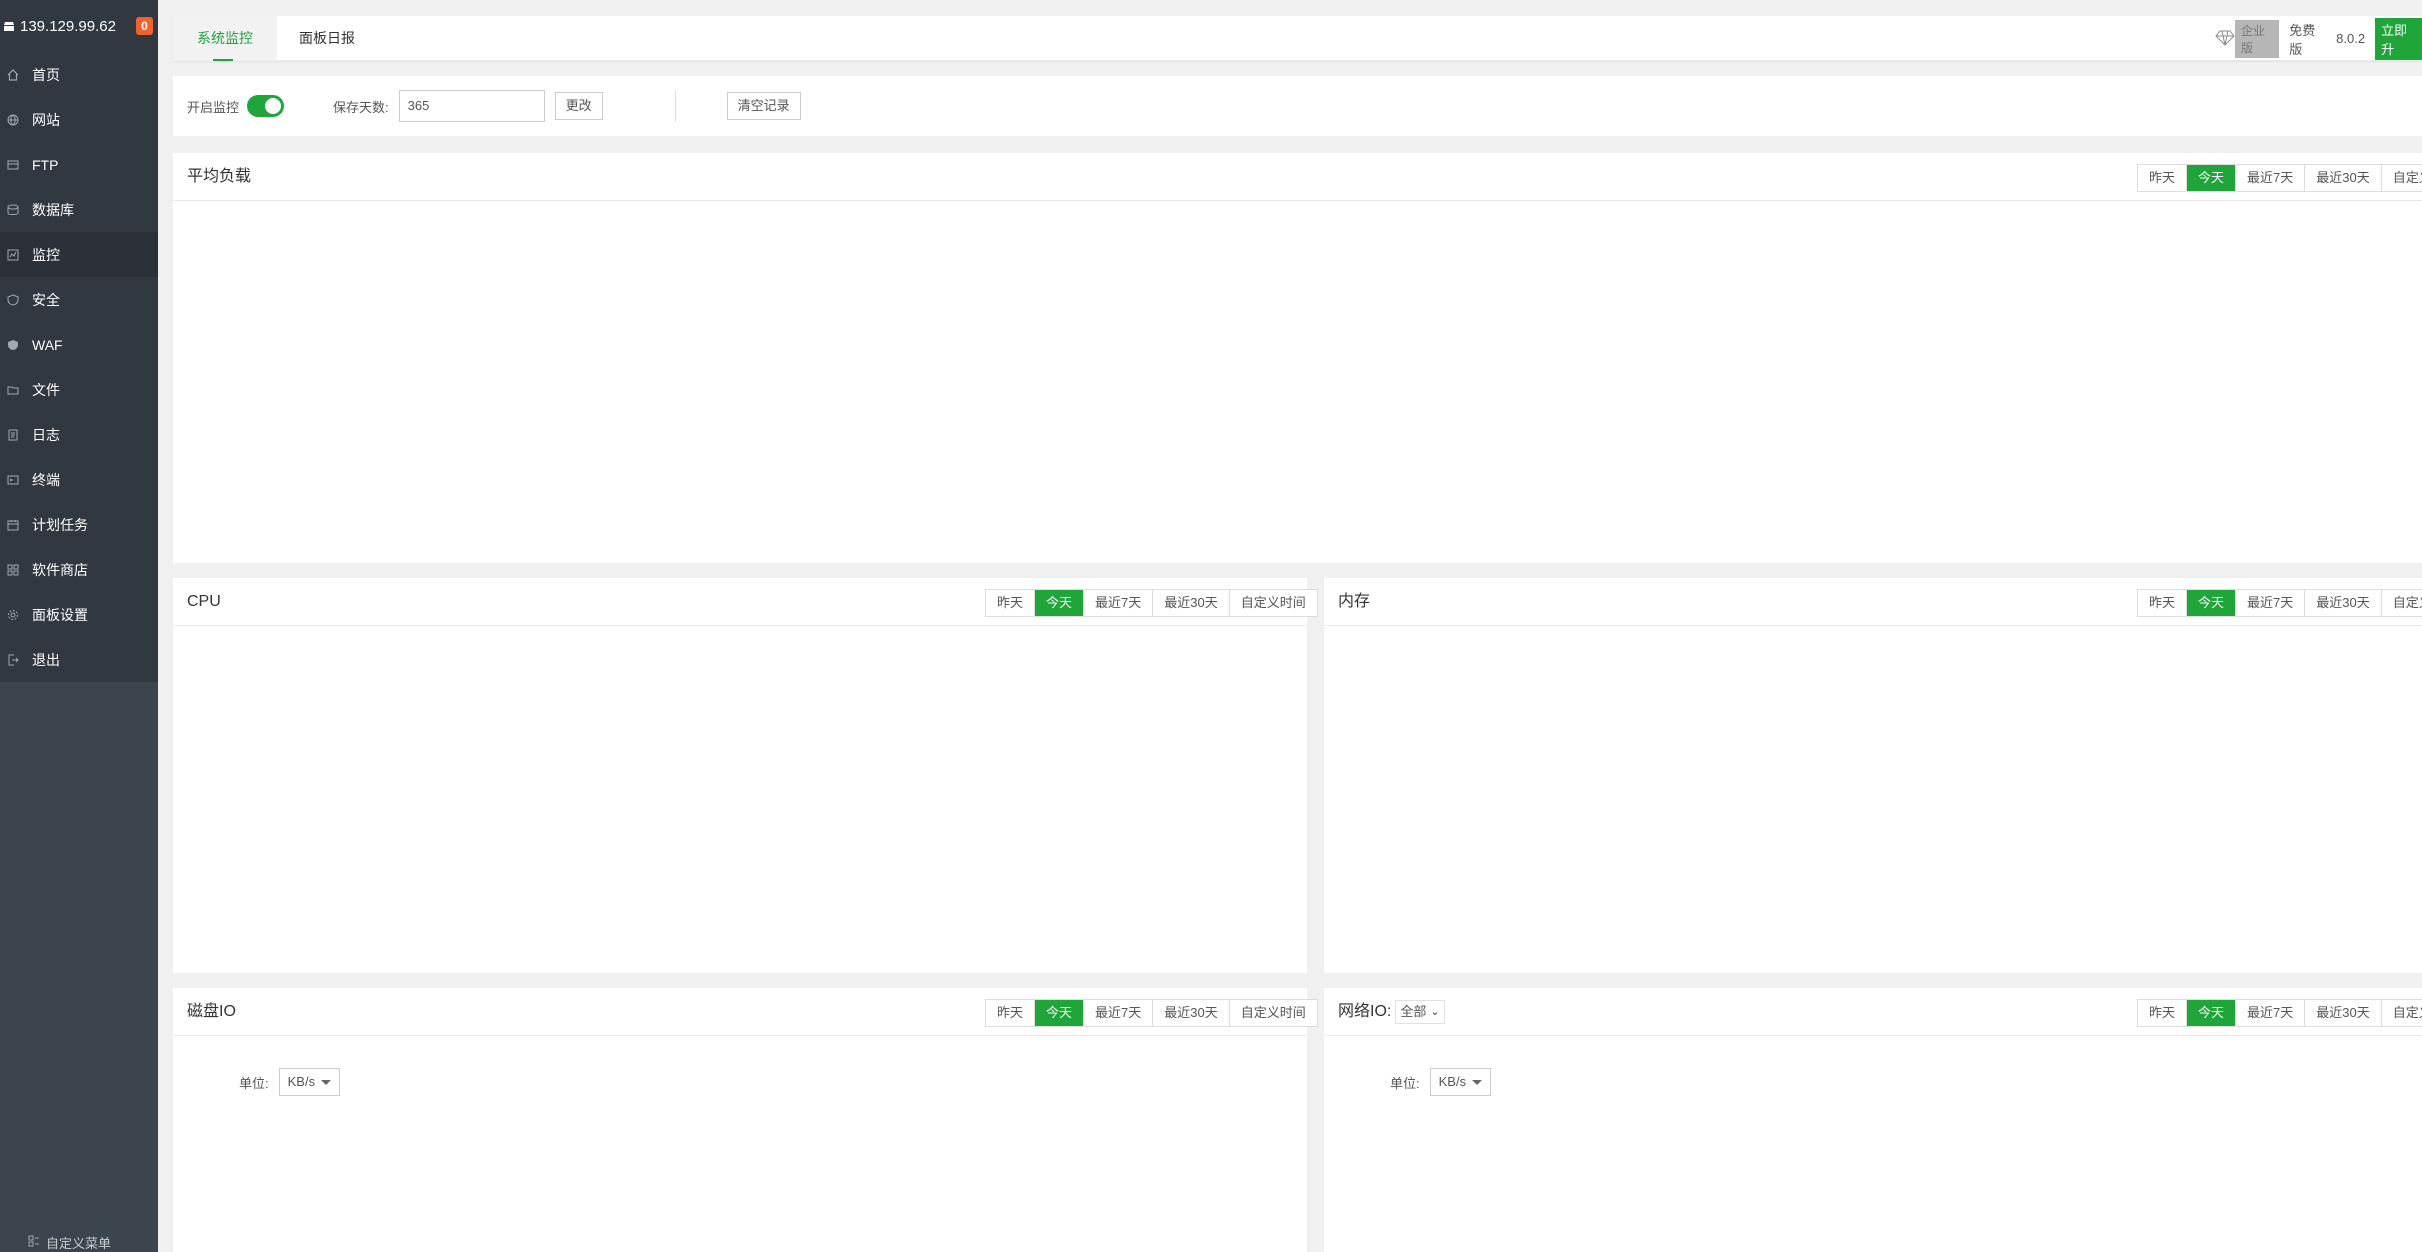 The image size is (2422, 1252). I want to click on panel-title: 磁盘IO, so click(211, 1011).